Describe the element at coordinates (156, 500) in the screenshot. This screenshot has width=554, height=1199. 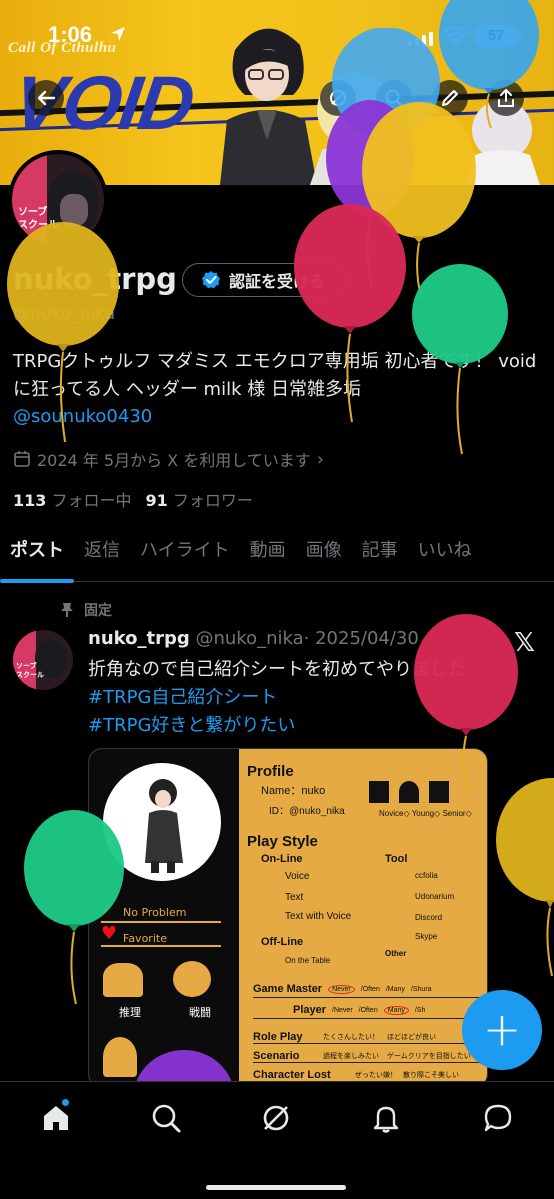
I see `followers-count: 91` at that location.